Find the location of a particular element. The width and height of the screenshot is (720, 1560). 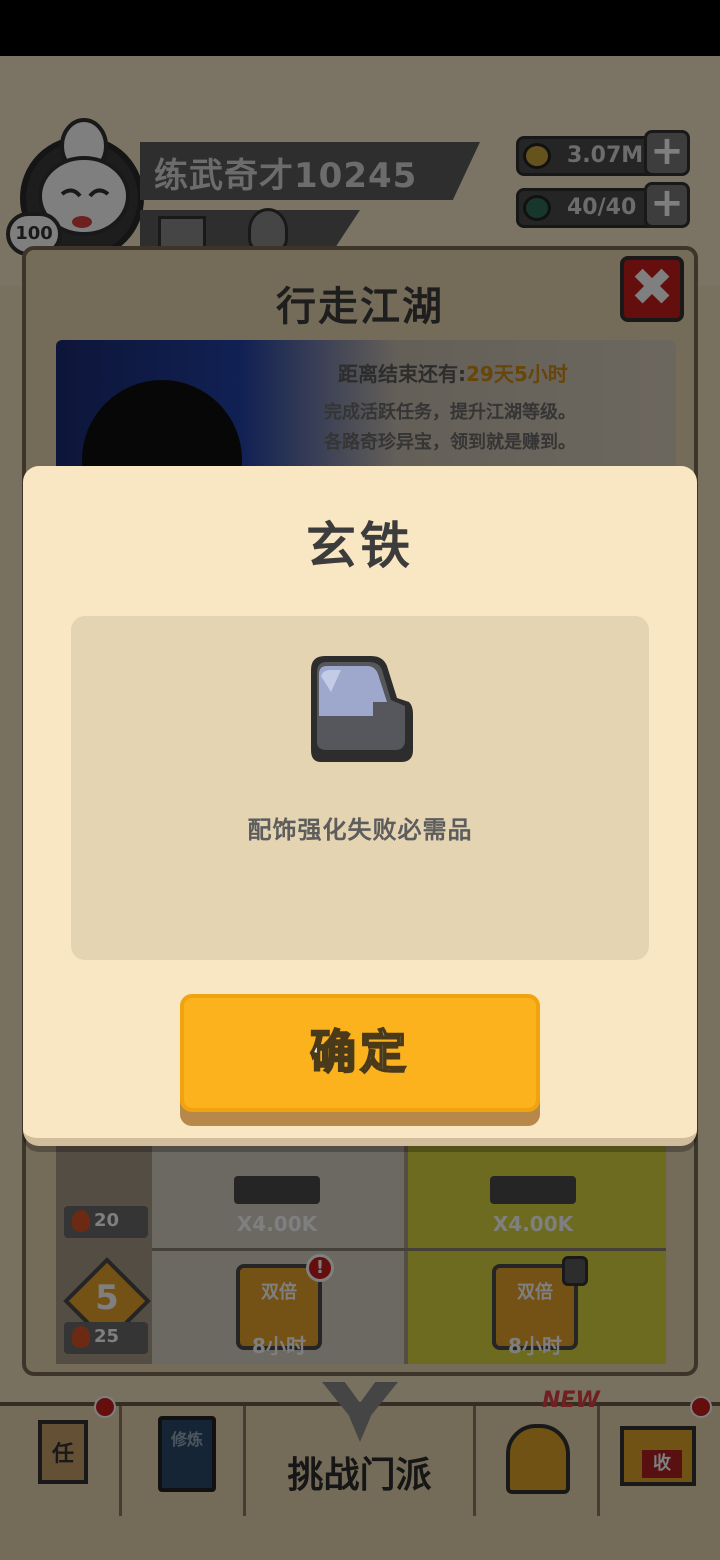

confirm-button: 确定 is located at coordinates (360, 1053).